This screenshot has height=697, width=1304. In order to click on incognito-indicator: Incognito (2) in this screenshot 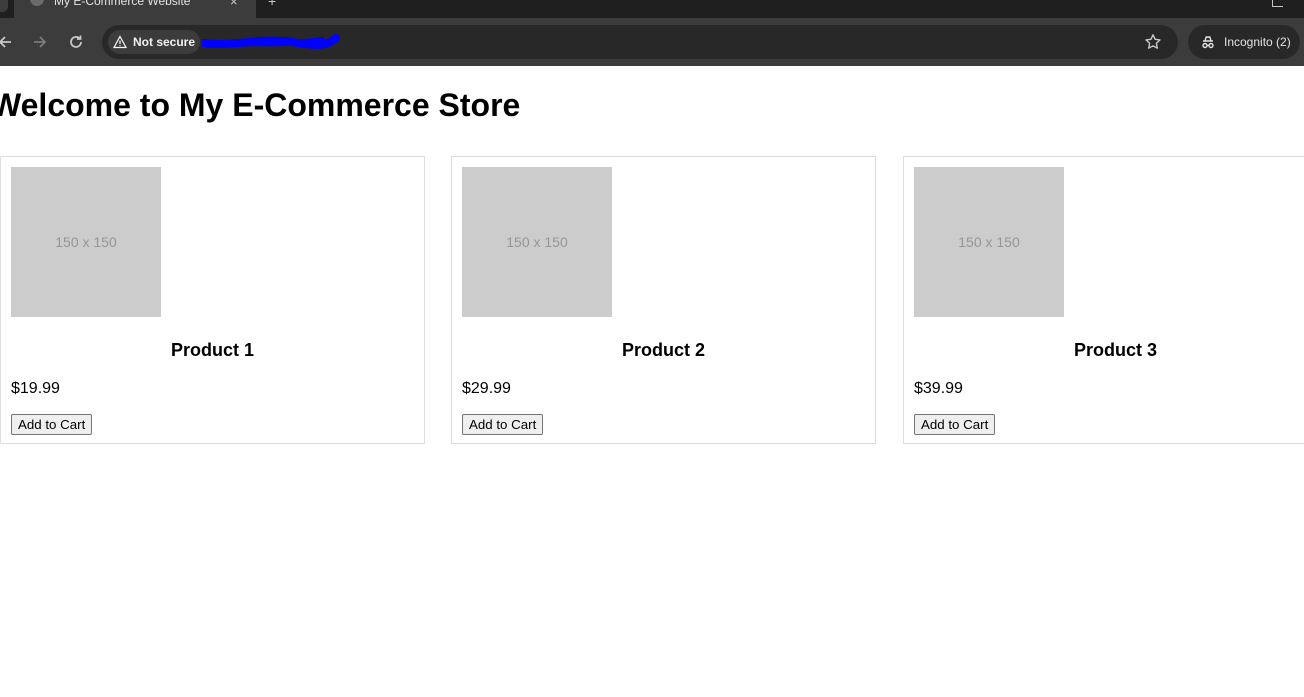, I will do `click(1244, 42)`.